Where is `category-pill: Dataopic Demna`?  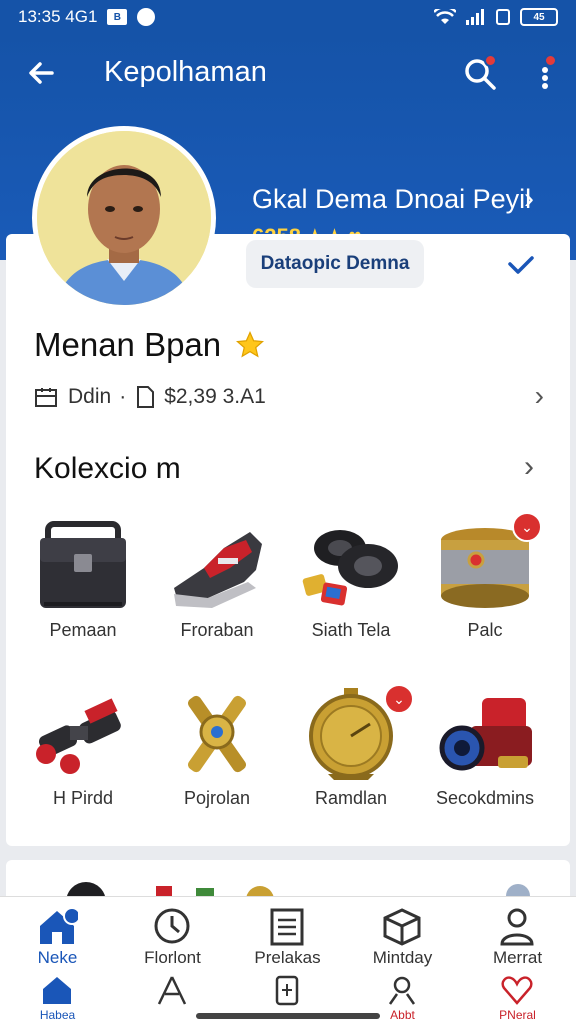 category-pill: Dataopic Demna is located at coordinates (335, 264).